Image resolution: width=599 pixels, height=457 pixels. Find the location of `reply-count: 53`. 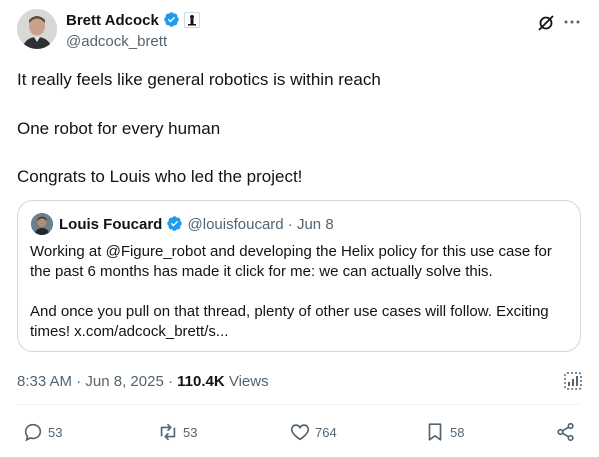

reply-count: 53 is located at coordinates (55, 432).